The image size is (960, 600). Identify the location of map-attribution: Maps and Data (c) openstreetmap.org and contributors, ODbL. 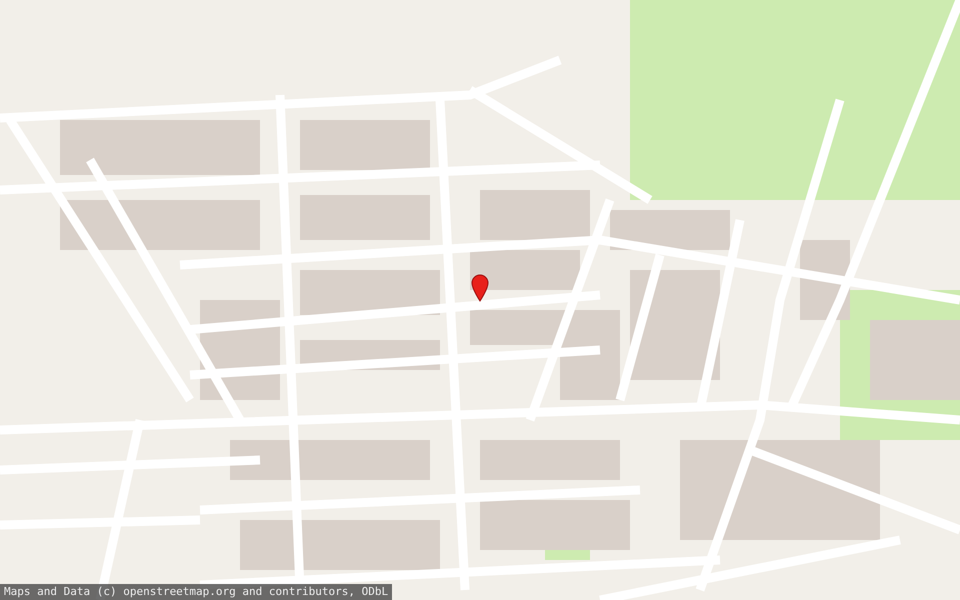
(196, 592).